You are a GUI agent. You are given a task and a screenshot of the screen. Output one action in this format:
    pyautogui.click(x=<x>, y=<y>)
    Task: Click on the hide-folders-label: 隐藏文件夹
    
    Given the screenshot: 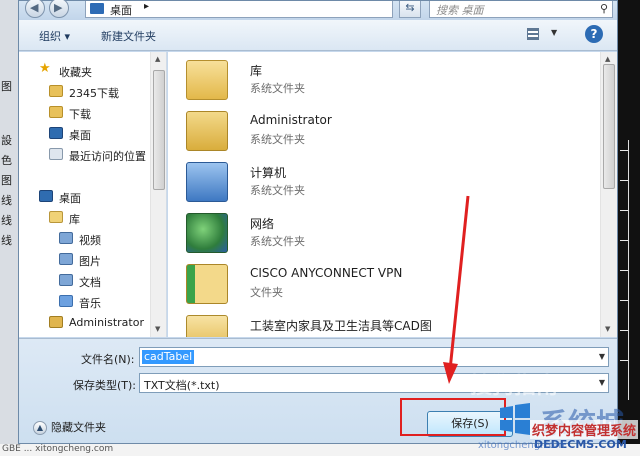 What is the action you would take?
    pyautogui.click(x=78, y=427)
    